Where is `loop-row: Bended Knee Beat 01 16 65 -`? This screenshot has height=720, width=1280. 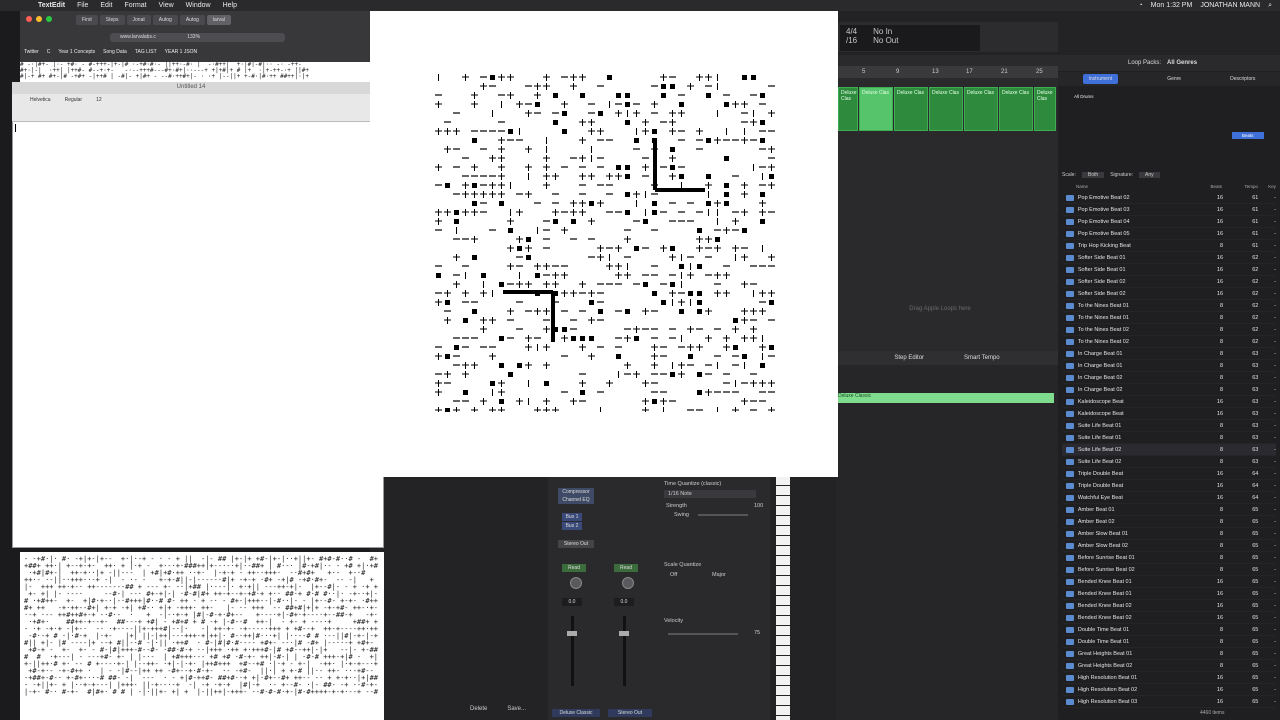
loop-row: Bended Knee Beat 01 16 65 - is located at coordinates (1169, 582).